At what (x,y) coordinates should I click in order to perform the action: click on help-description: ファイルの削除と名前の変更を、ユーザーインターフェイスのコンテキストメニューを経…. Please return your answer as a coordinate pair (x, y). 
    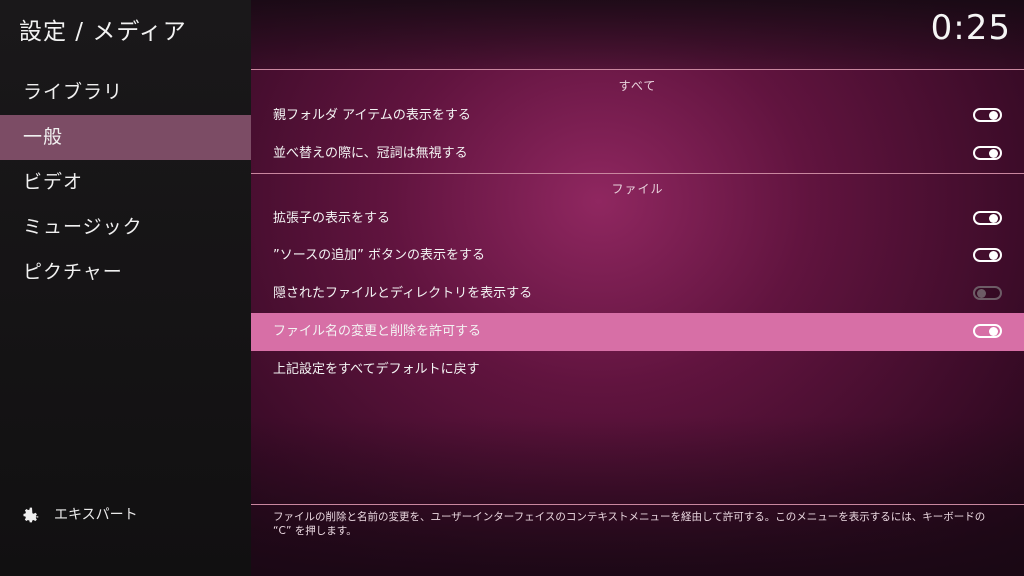
    Looking at the image, I should click on (629, 524).